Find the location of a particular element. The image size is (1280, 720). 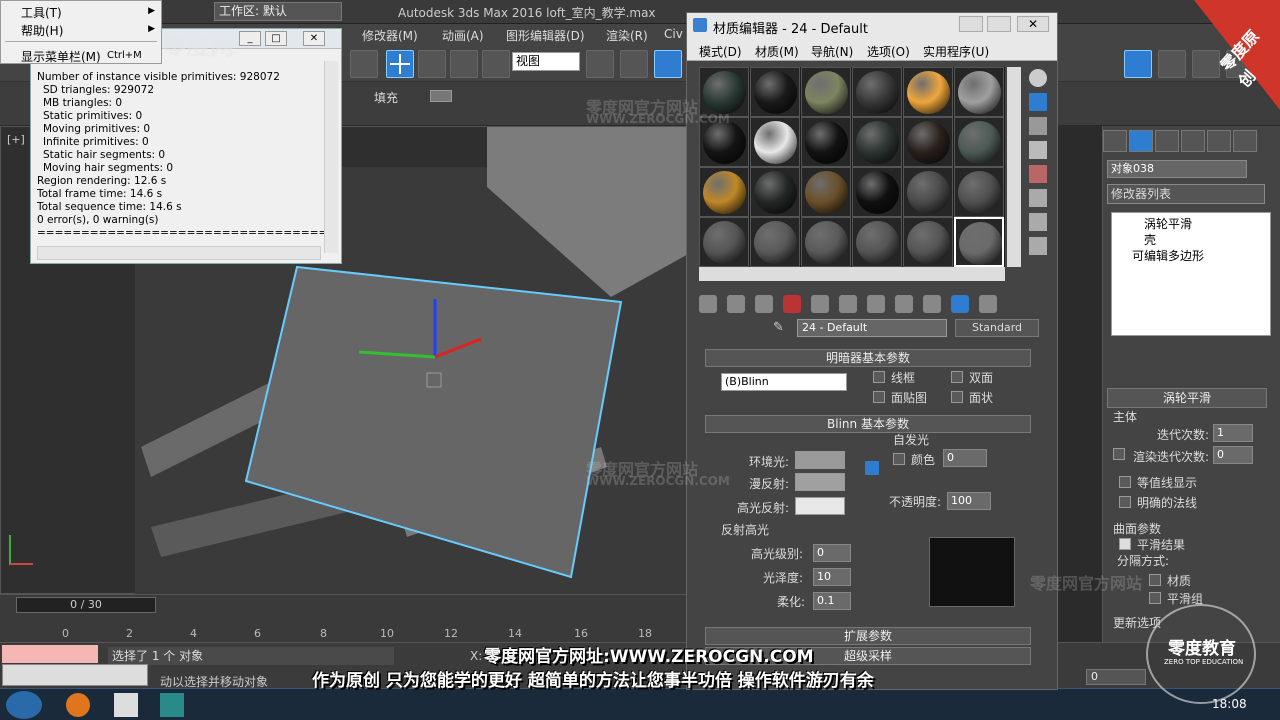

self-illum-value: 0 is located at coordinates (965, 458).